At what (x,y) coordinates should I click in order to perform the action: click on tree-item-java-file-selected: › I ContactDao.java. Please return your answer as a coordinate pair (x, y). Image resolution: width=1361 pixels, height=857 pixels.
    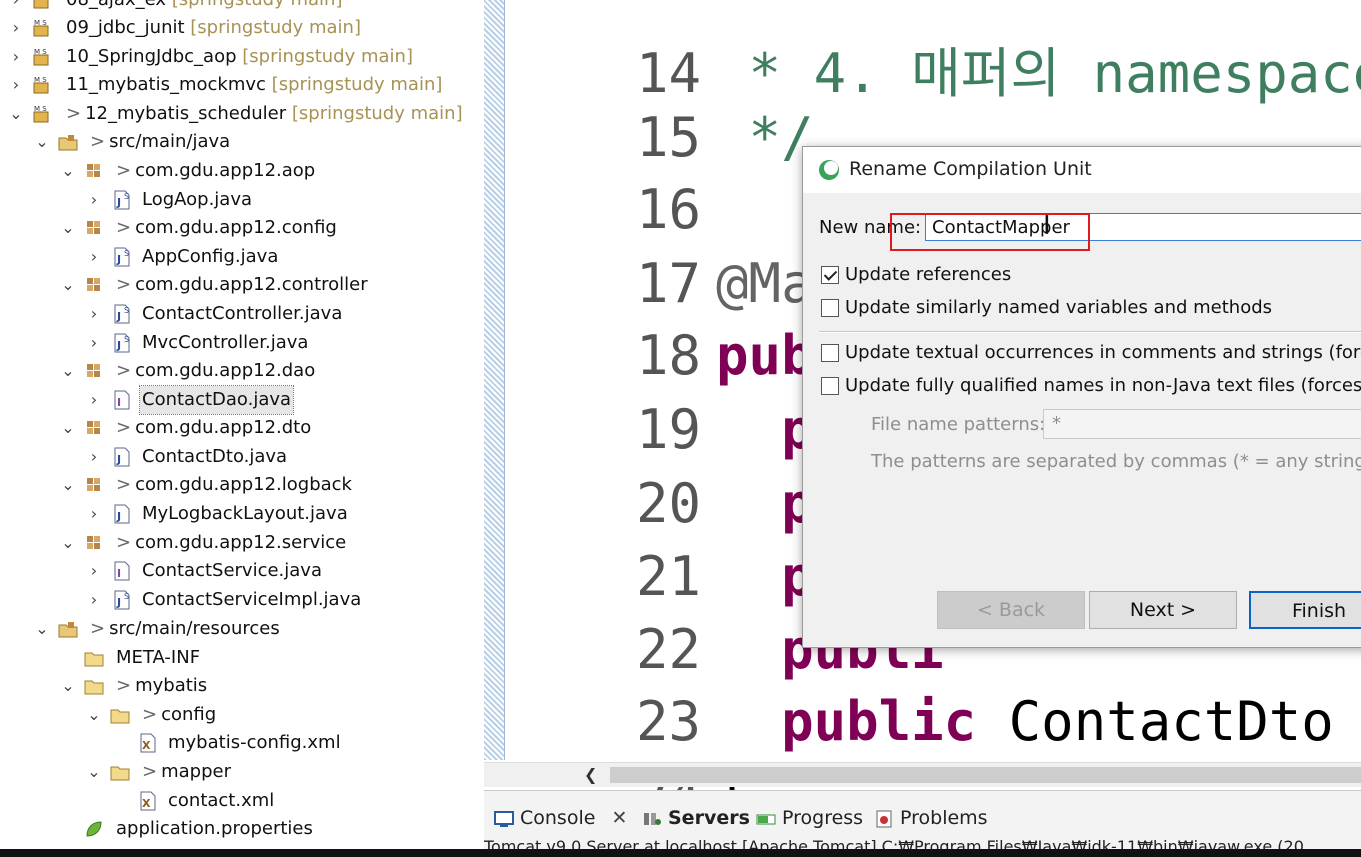
    Looking at the image, I should click on (242, 400).